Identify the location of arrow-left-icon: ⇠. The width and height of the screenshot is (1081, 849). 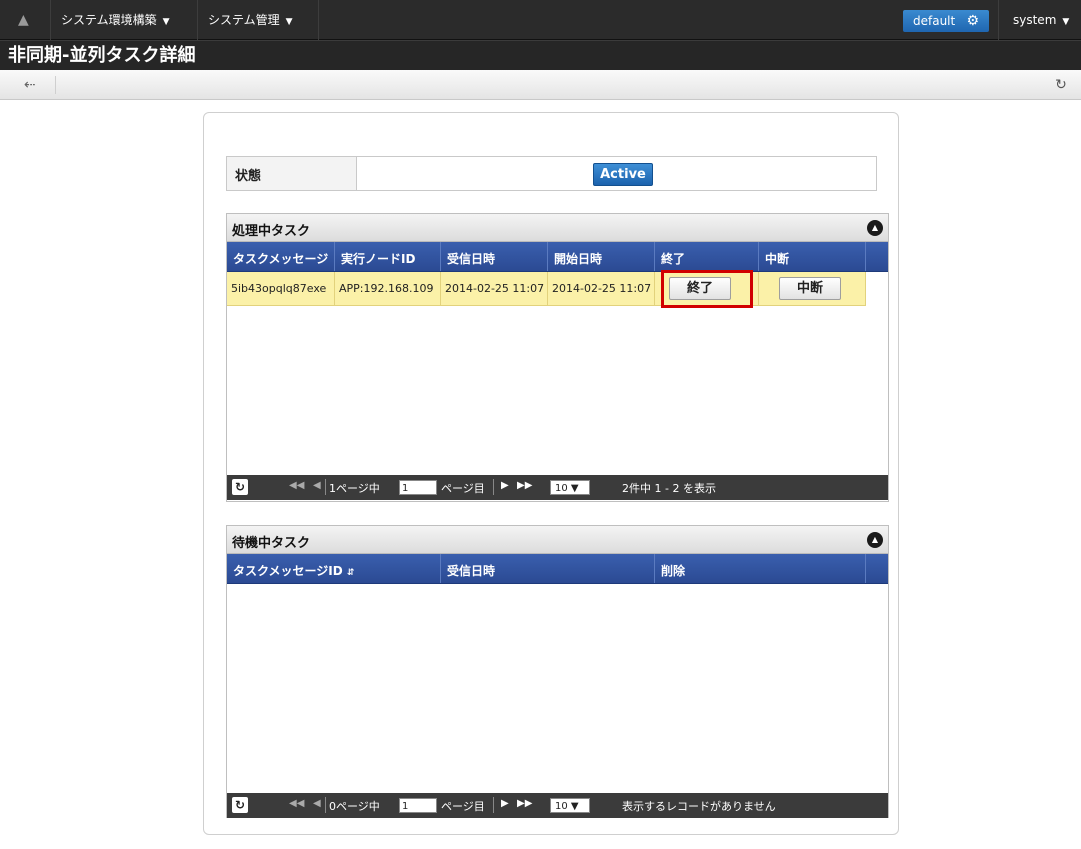
(30, 85).